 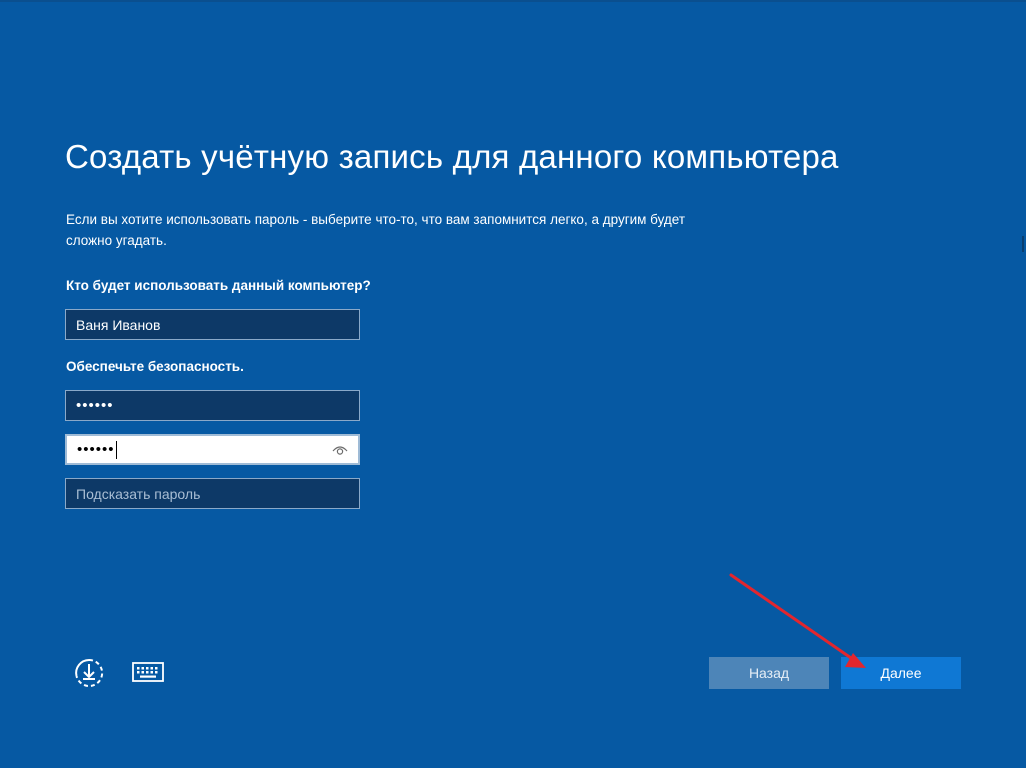 What do you see at coordinates (797, 620) in the screenshot?
I see `red-arrow-annotation` at bounding box center [797, 620].